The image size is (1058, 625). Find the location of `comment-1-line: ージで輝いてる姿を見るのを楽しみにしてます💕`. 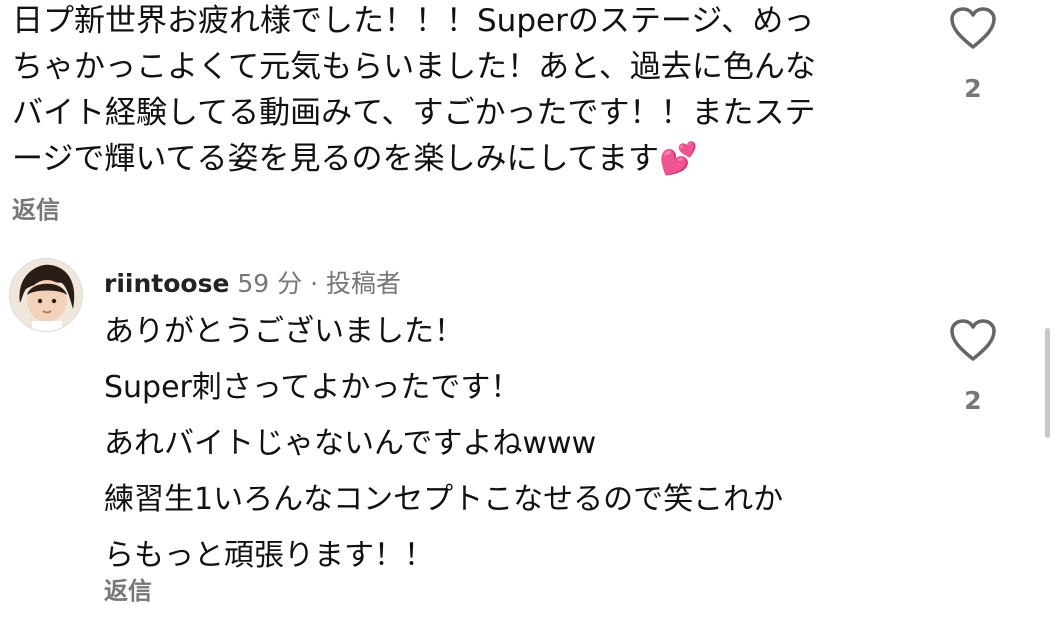

comment-1-line: ージで輝いてる姿を見るのを楽しみにしてます💕 is located at coordinates (355, 159).